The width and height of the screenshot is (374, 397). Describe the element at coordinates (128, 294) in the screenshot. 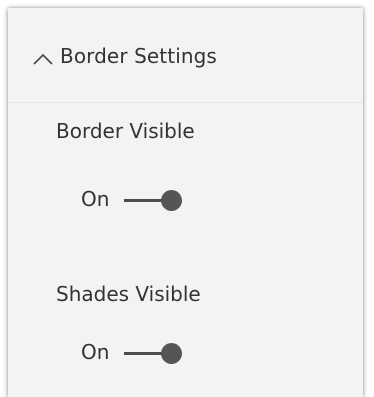

I see `shades-visible-label: Shades Visible` at that location.